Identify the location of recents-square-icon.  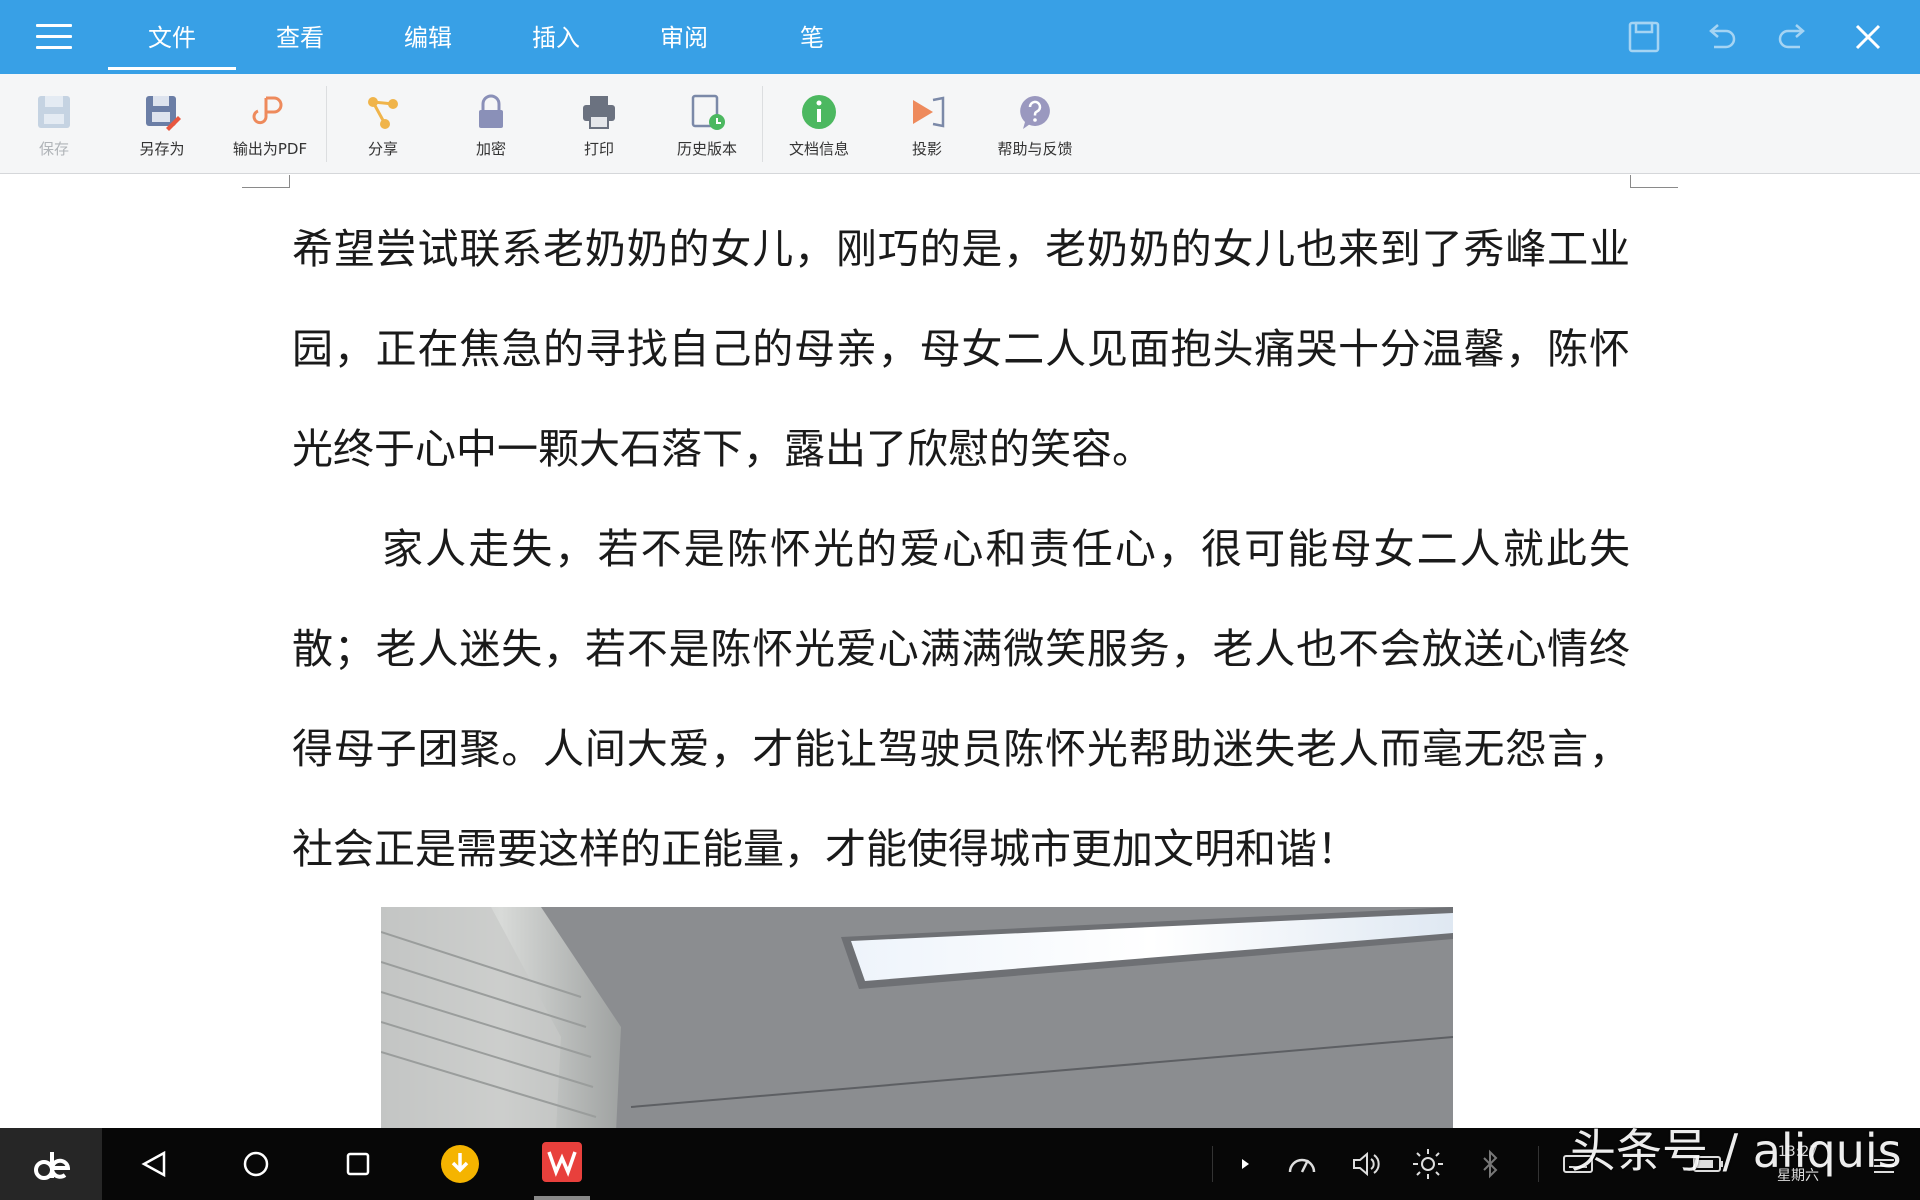
(358, 1164).